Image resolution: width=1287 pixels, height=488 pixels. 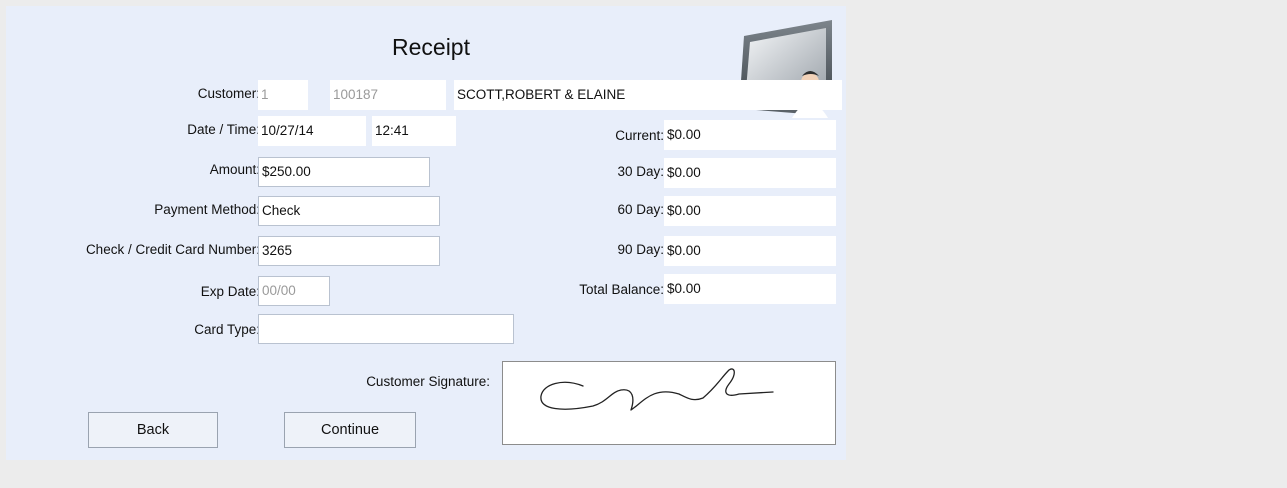 What do you see at coordinates (312, 131) in the screenshot?
I see `date-field: 10/27/14` at bounding box center [312, 131].